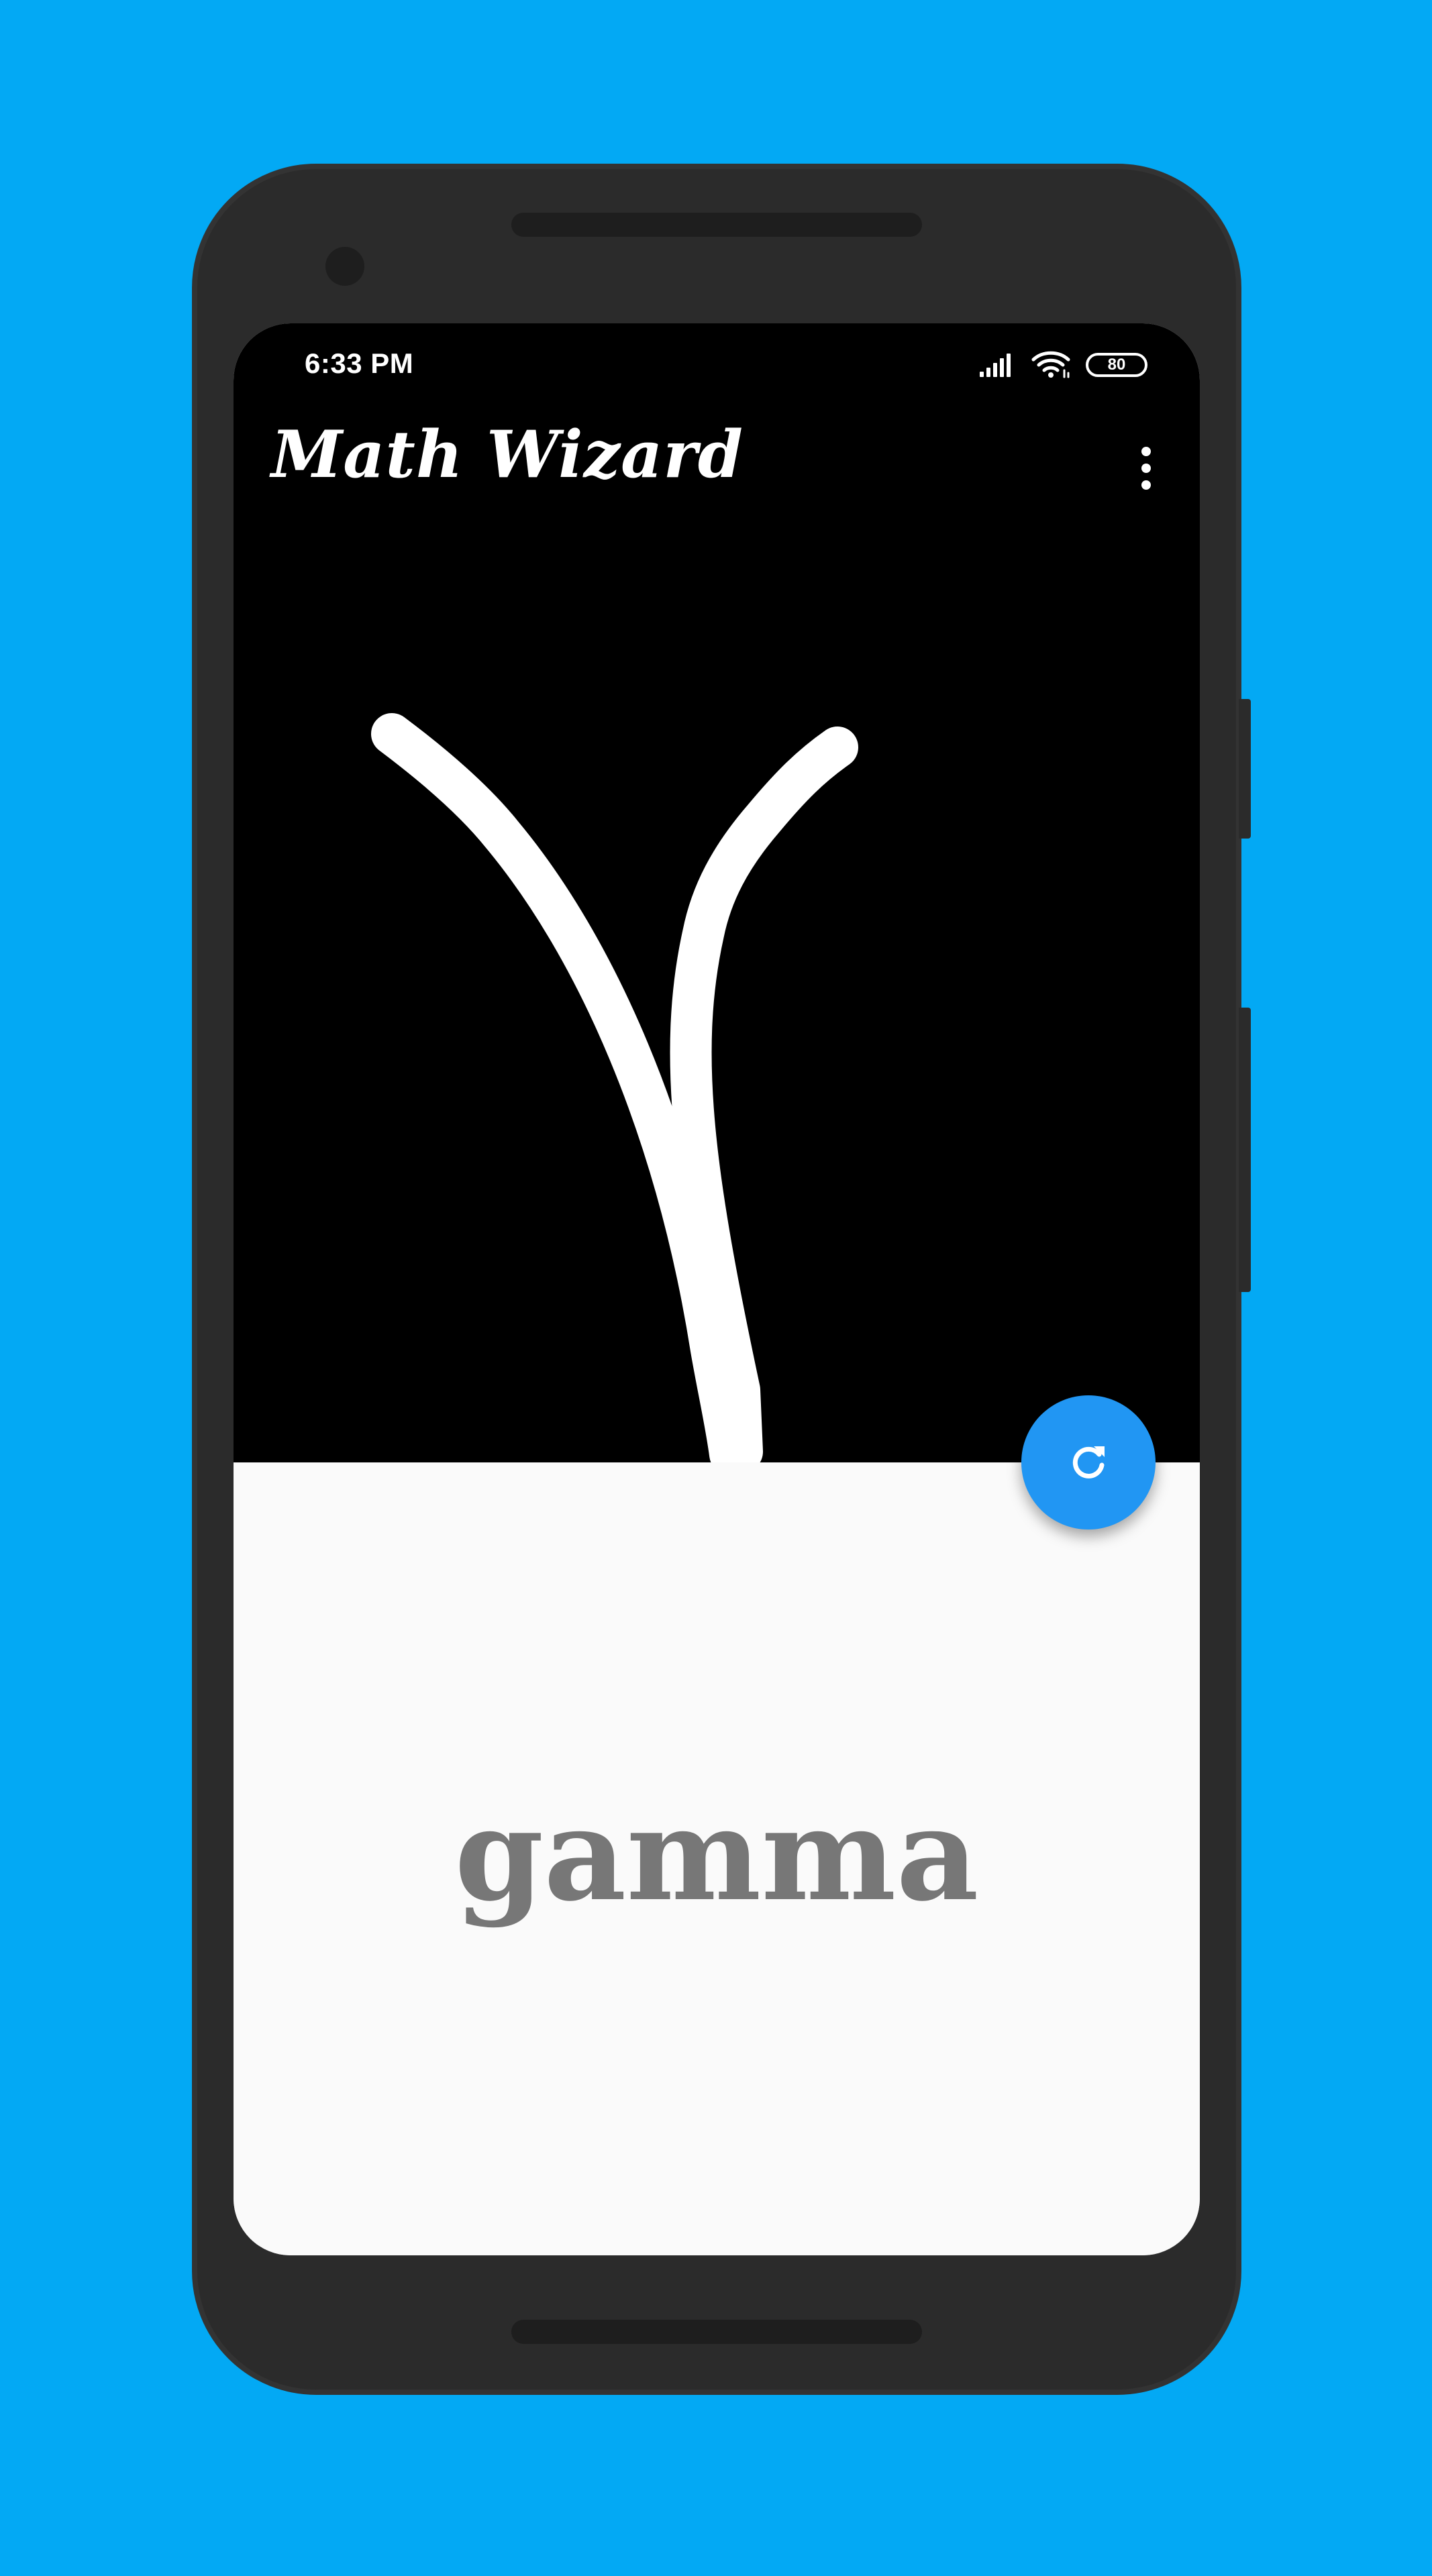 Image resolution: width=1432 pixels, height=2576 pixels. I want to click on battery-level: 80, so click(1116, 365).